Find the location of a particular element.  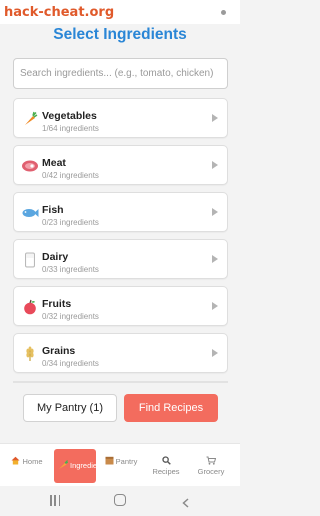

tab-home: Home is located at coordinates (27, 461).